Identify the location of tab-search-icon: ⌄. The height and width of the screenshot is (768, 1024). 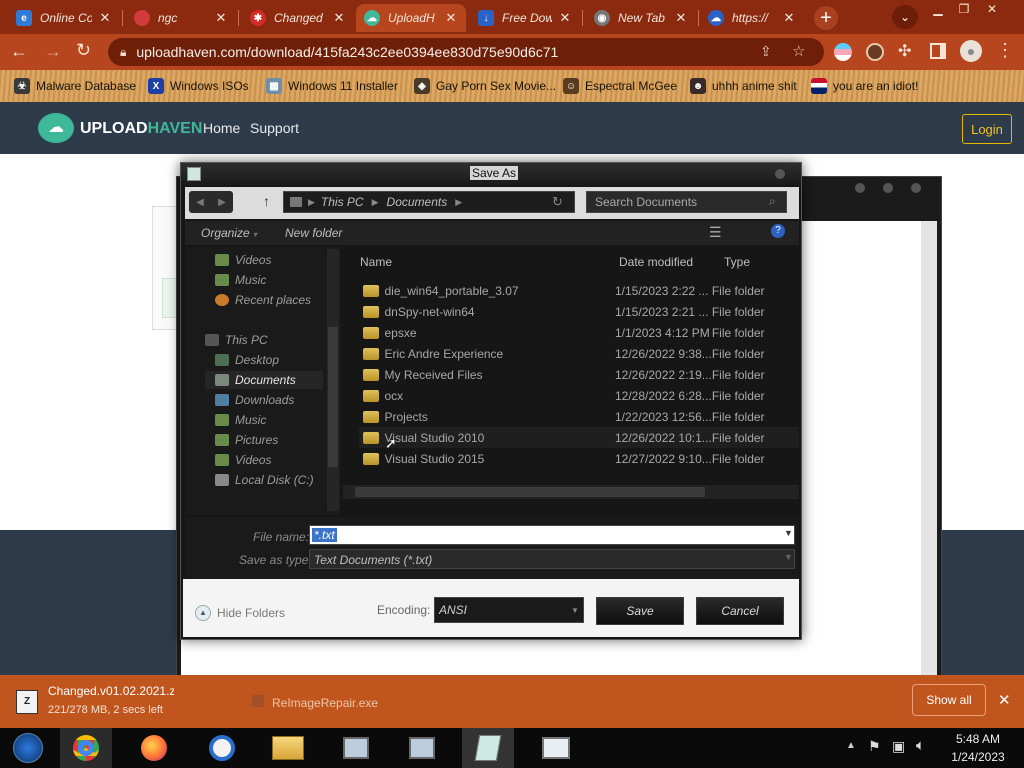
(905, 17).